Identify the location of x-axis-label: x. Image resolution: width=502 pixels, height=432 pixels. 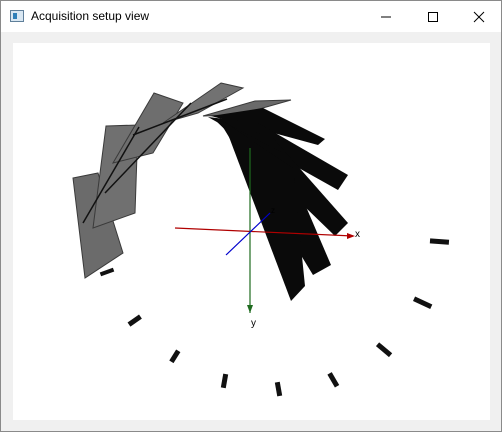
(357, 234).